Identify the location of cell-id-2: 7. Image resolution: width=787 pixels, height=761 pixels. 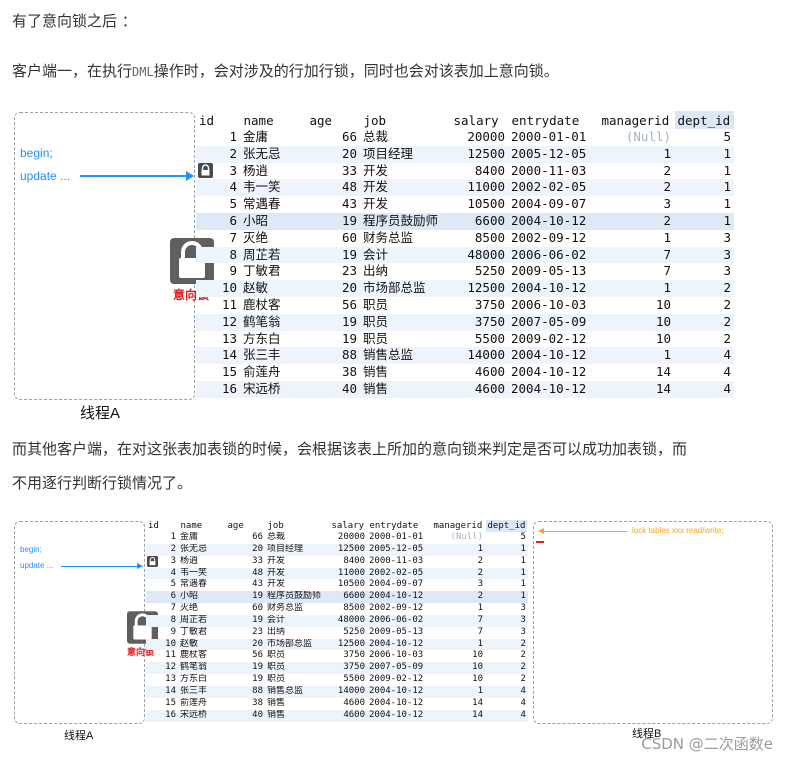
(162, 609).